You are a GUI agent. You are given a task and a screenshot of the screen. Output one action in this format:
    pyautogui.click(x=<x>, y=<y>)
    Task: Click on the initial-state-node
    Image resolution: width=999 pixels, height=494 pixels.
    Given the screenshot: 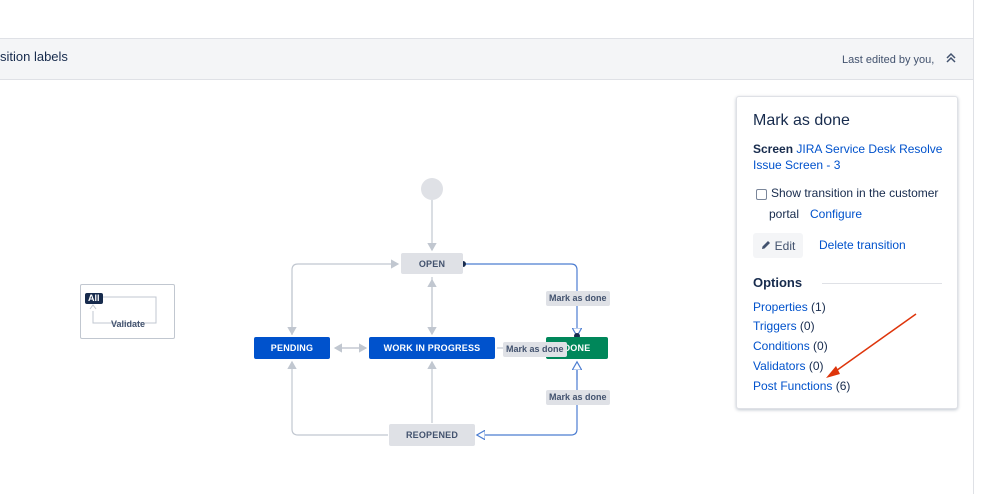 What is the action you would take?
    pyautogui.click(x=432, y=189)
    